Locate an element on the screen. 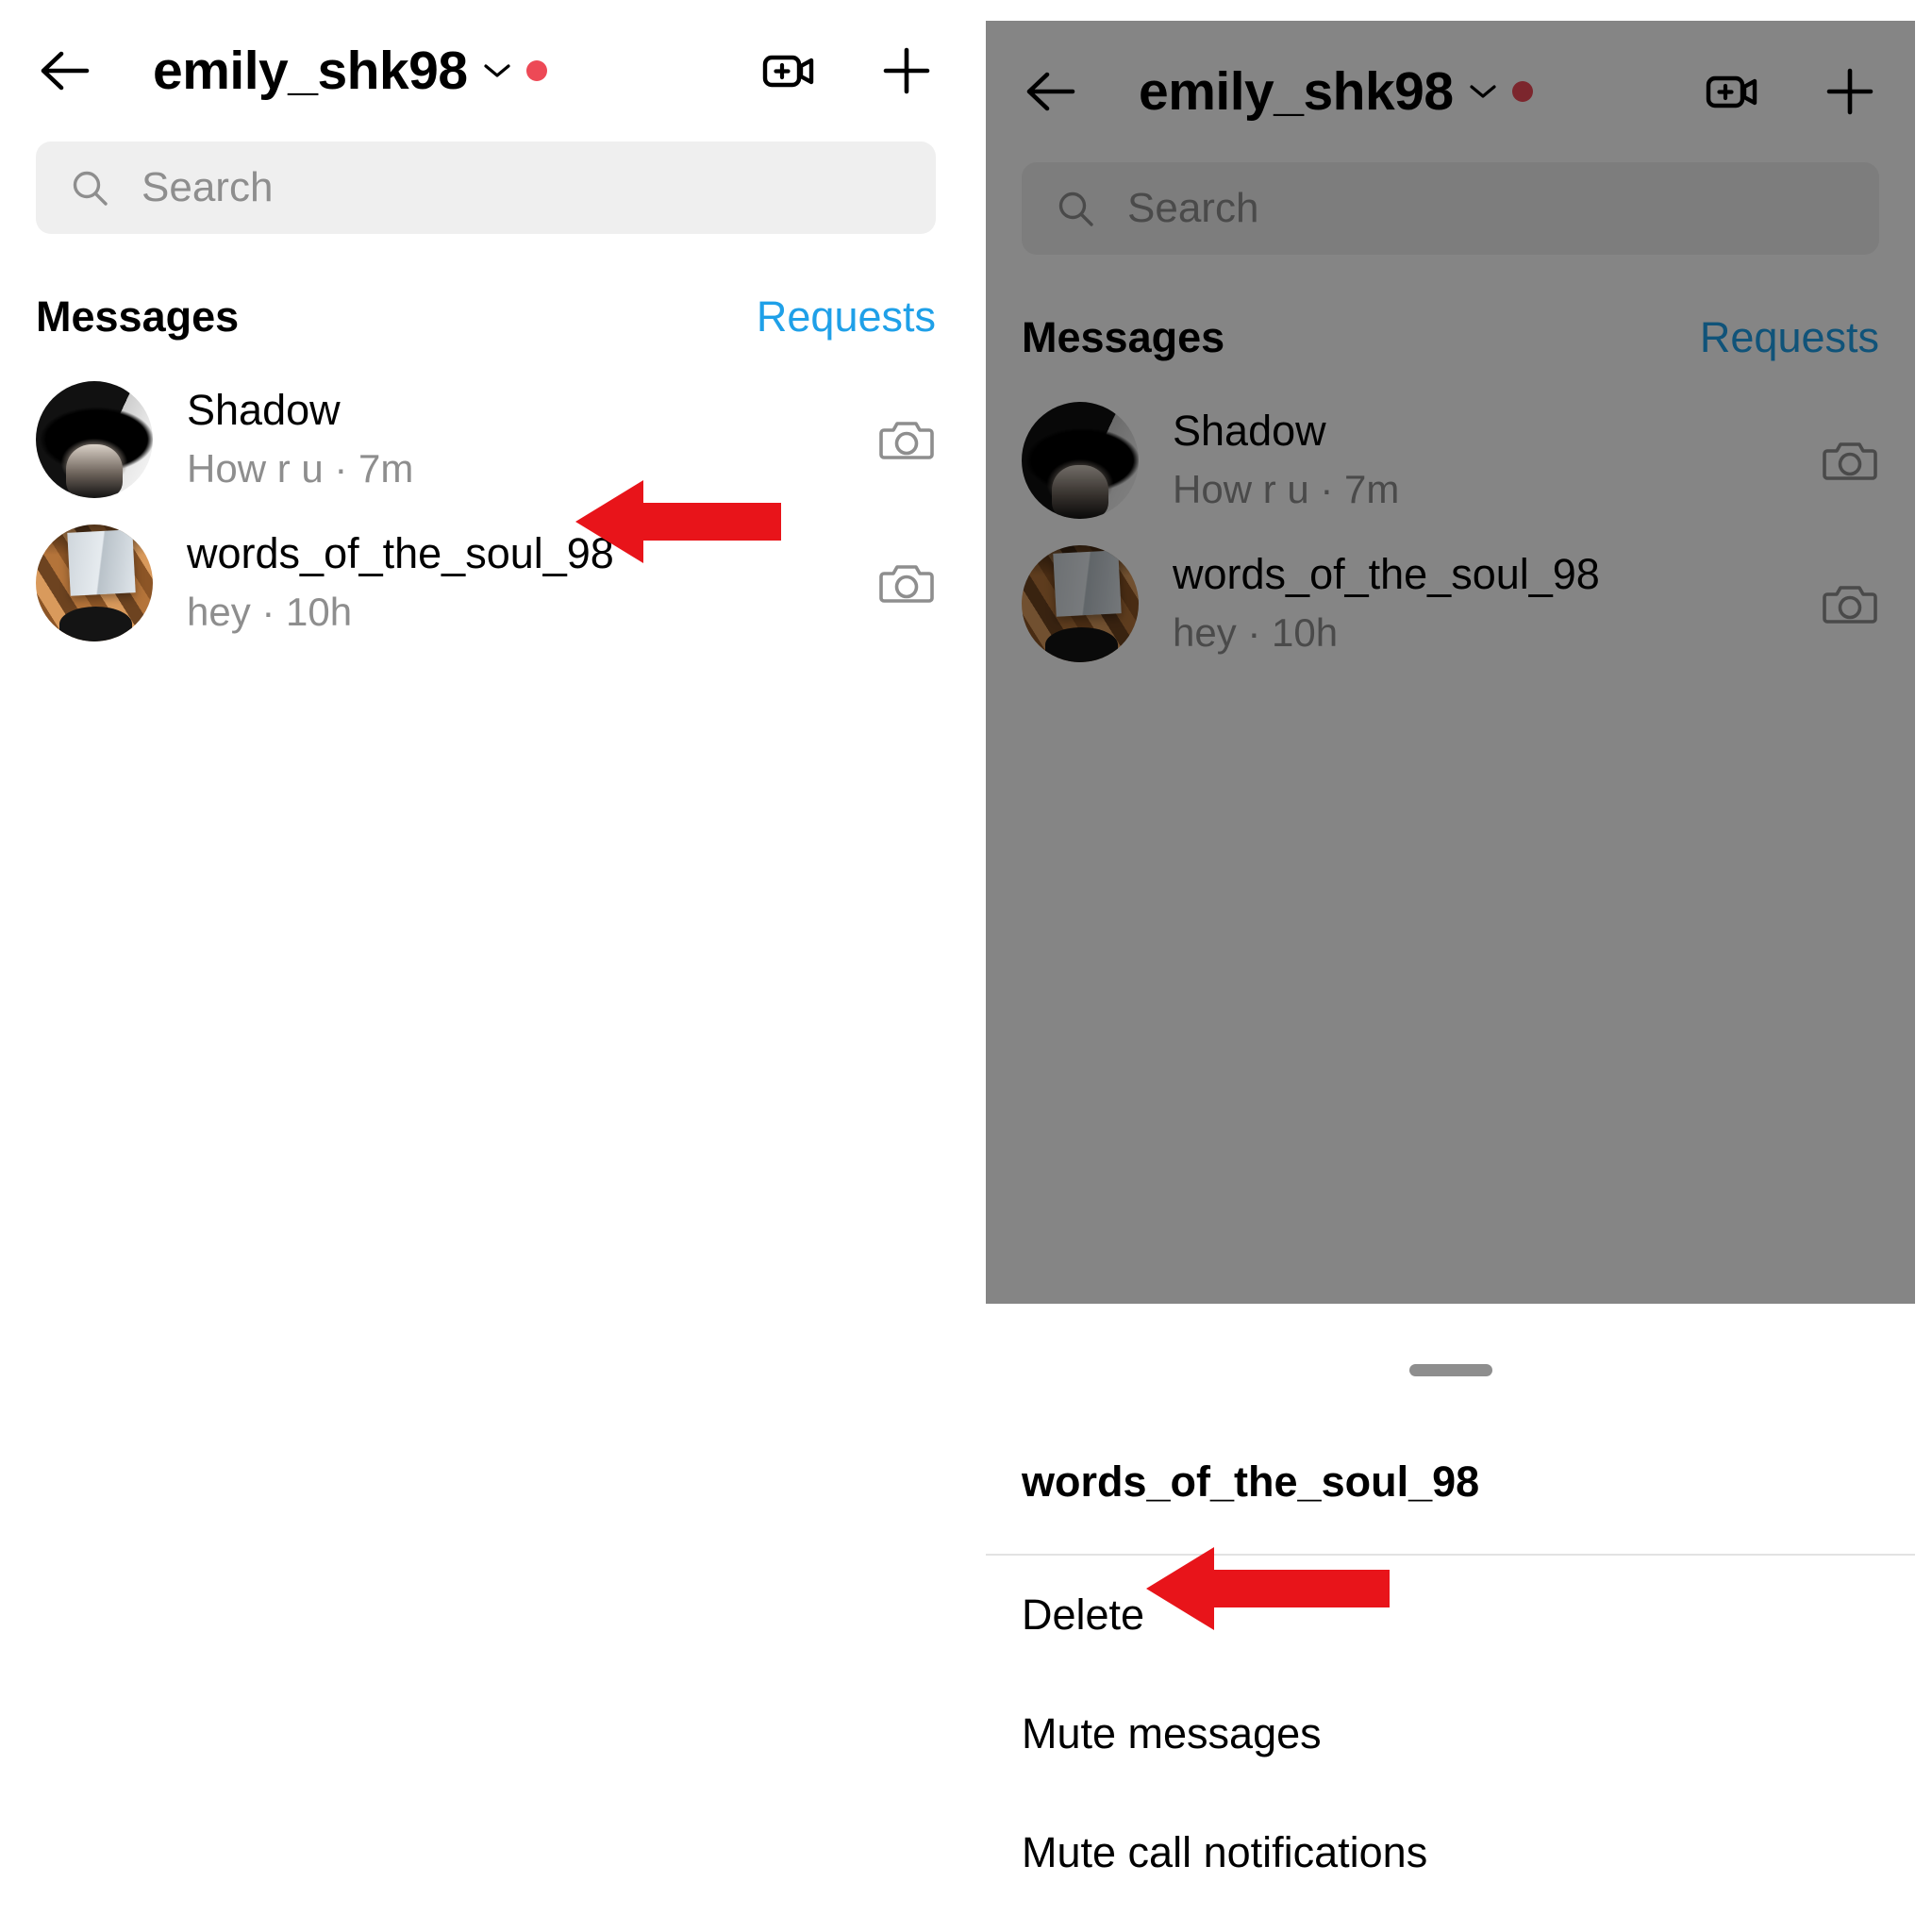  sheet-title: words_of_the_soul_98 is located at coordinates (1251, 1481).